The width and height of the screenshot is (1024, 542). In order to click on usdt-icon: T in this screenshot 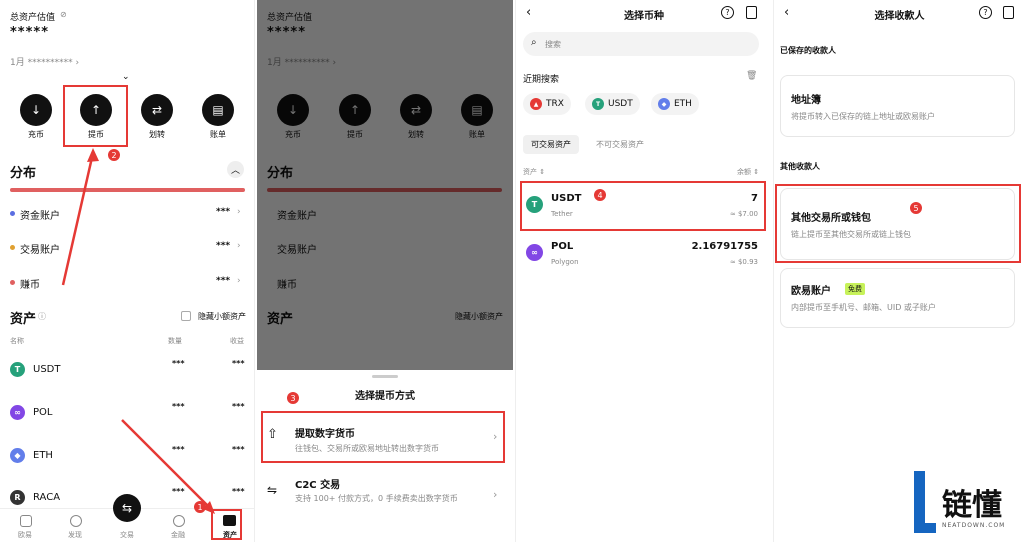, I will do `click(598, 104)`.